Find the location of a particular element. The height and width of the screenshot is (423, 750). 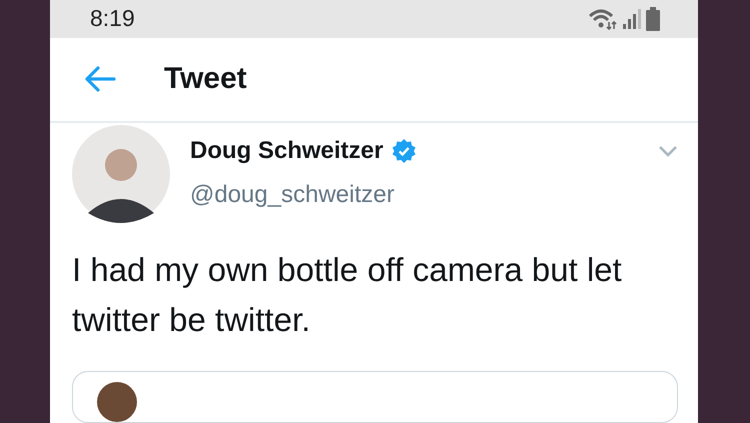

page-title: Tweet is located at coordinates (205, 79).